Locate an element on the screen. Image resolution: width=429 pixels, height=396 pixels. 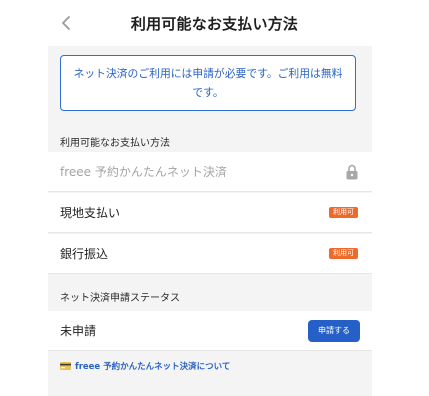
payment-item-net-payment: freee 予約かんたんネット決済 is located at coordinates (210, 172).